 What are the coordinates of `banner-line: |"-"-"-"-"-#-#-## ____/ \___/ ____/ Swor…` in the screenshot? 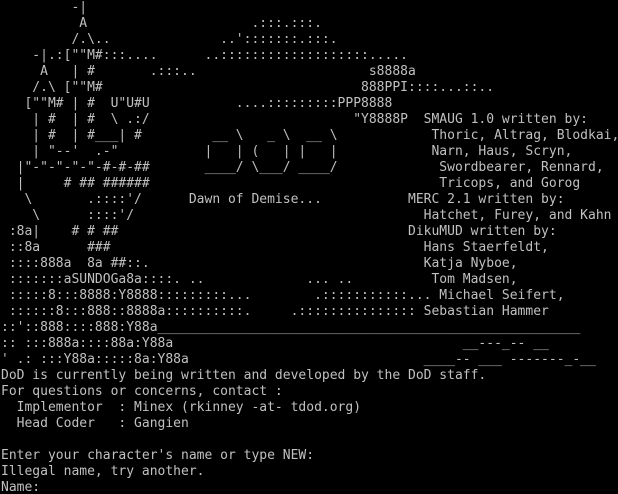 It's located at (302, 167).